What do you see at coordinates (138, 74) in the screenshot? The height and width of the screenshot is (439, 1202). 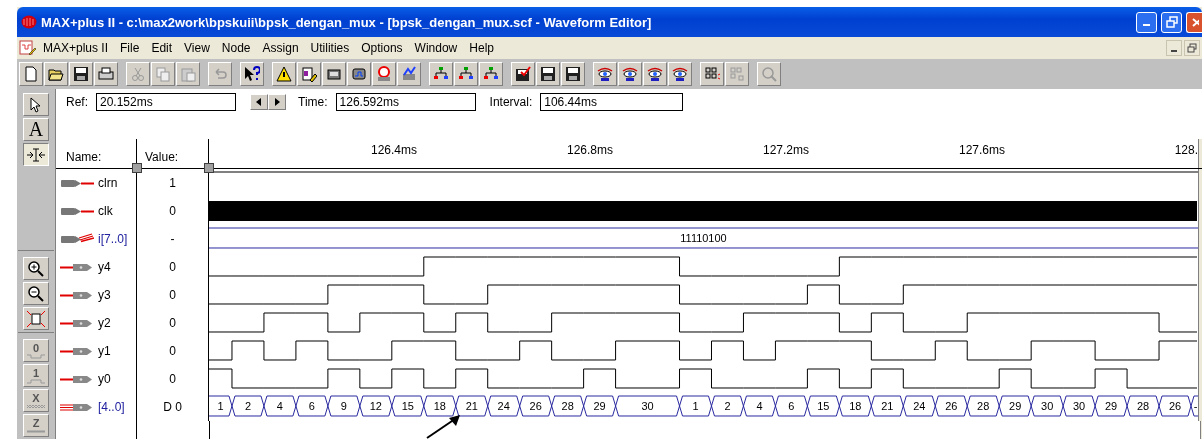 I see `scissors-icon` at bounding box center [138, 74].